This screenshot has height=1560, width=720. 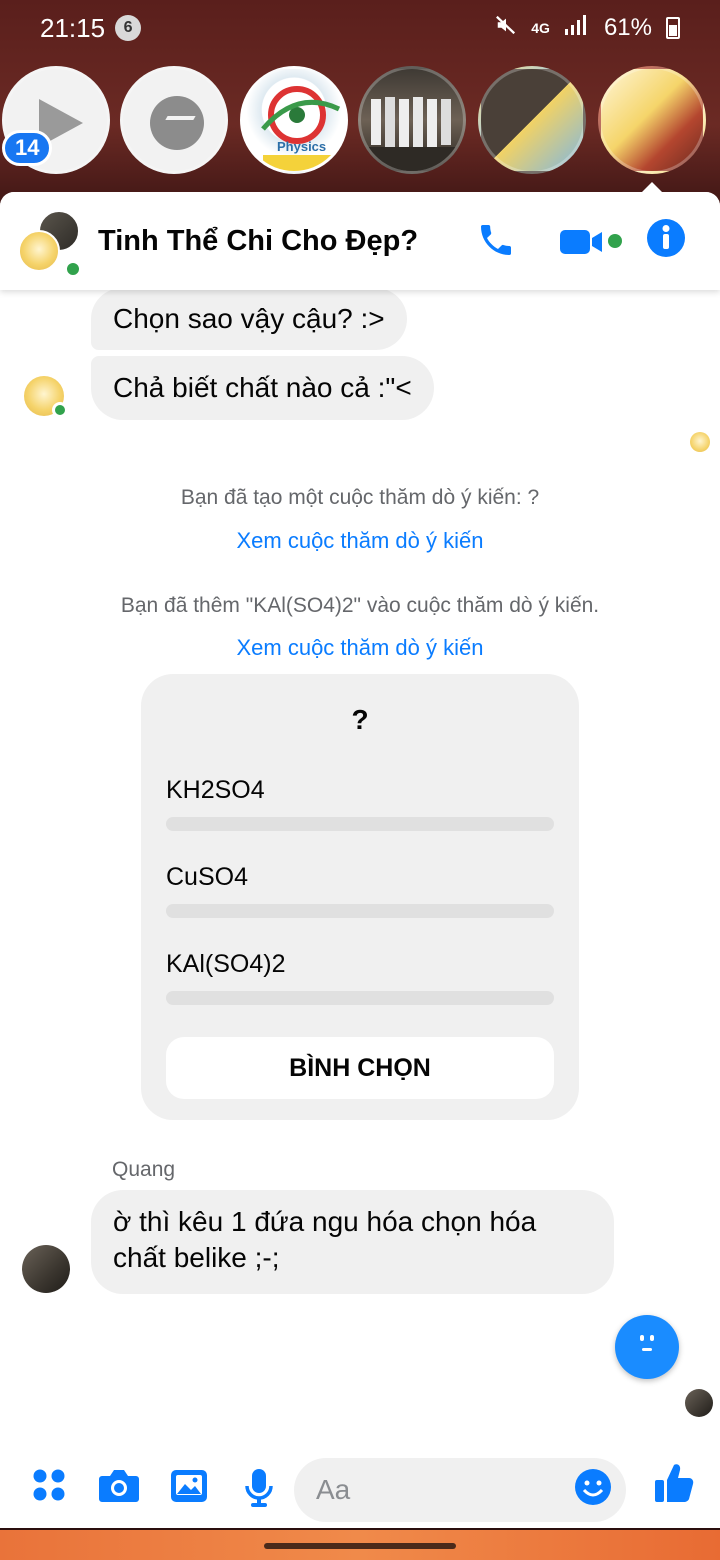 What do you see at coordinates (119, 1488) in the screenshot?
I see `camera-icon` at bounding box center [119, 1488].